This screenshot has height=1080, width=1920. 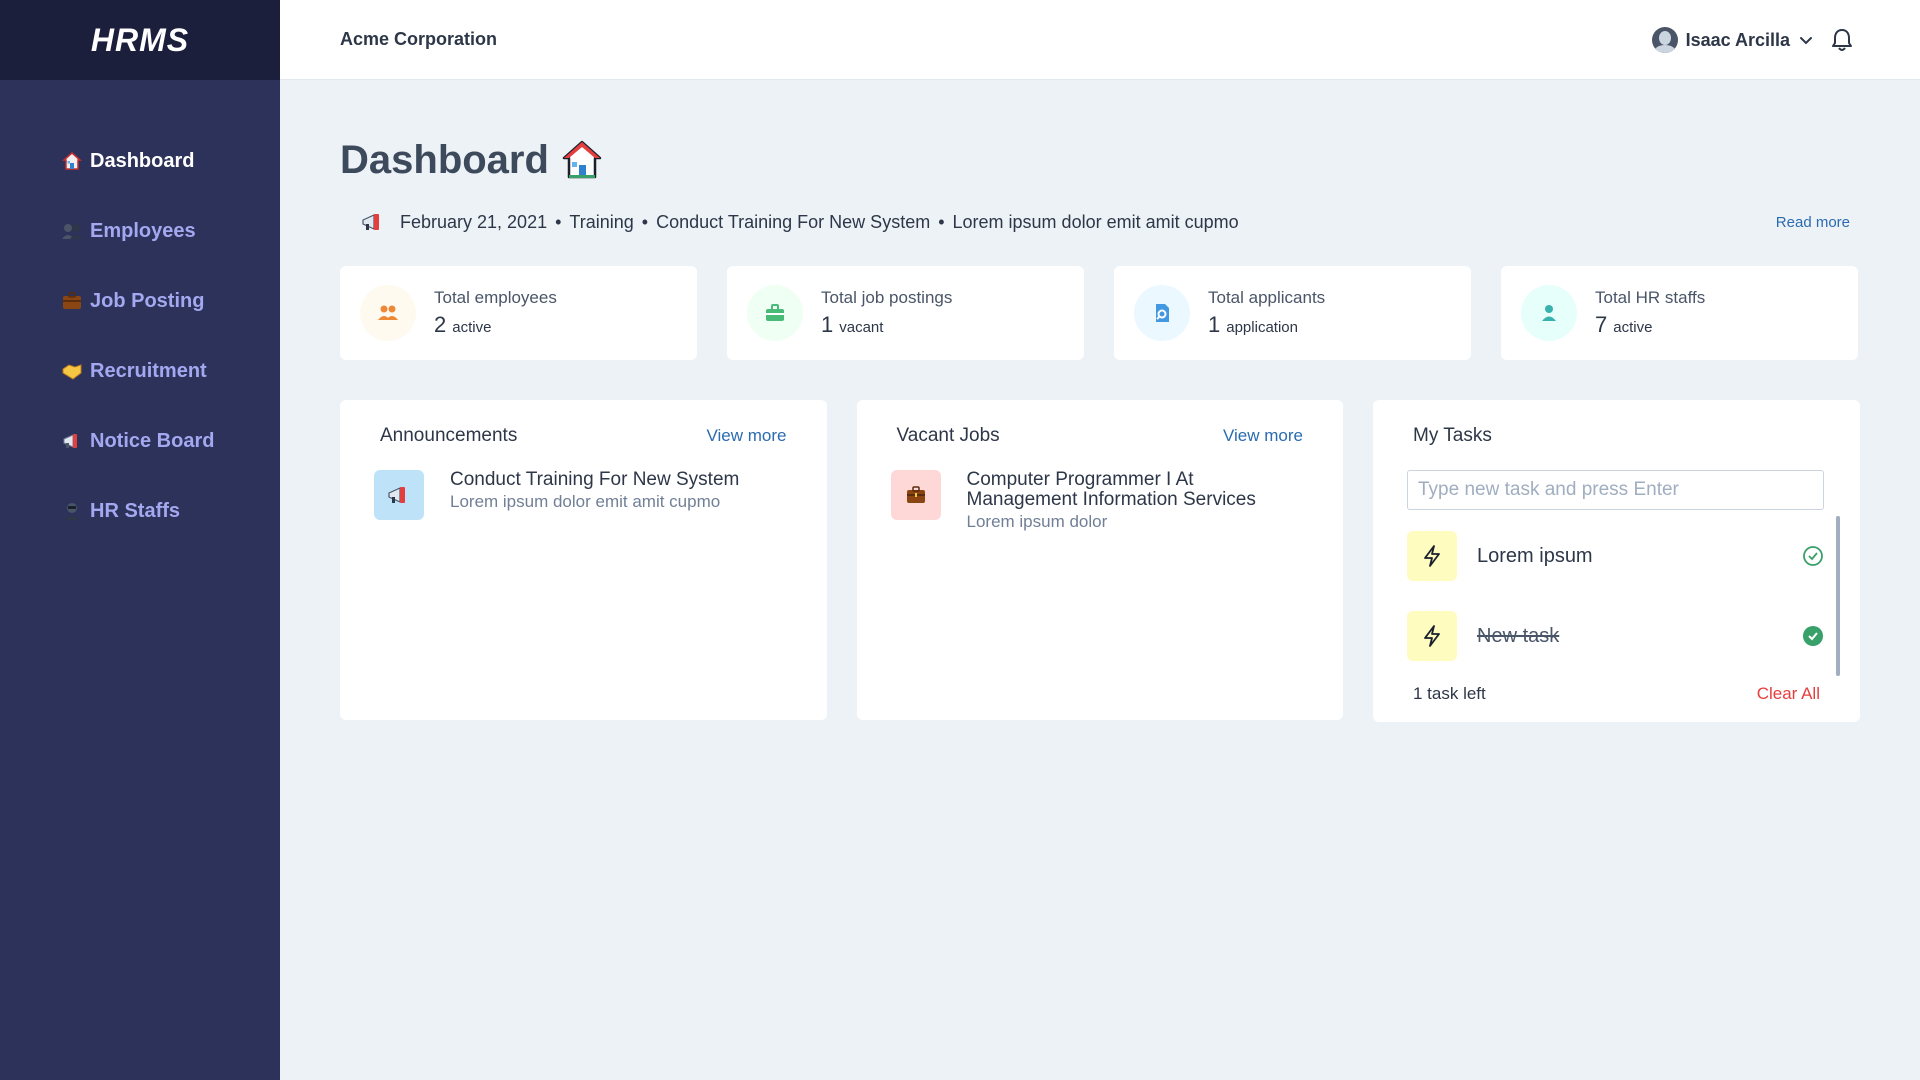 I want to click on stat-card-job-postings: Total job postings 1 vacant, so click(x=905, y=313).